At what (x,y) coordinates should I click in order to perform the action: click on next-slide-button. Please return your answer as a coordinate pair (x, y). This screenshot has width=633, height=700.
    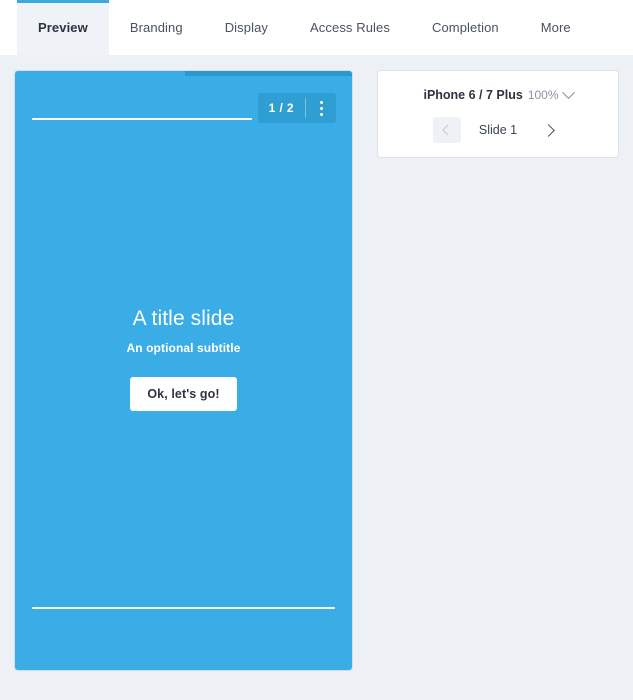
    Looking at the image, I should click on (549, 130).